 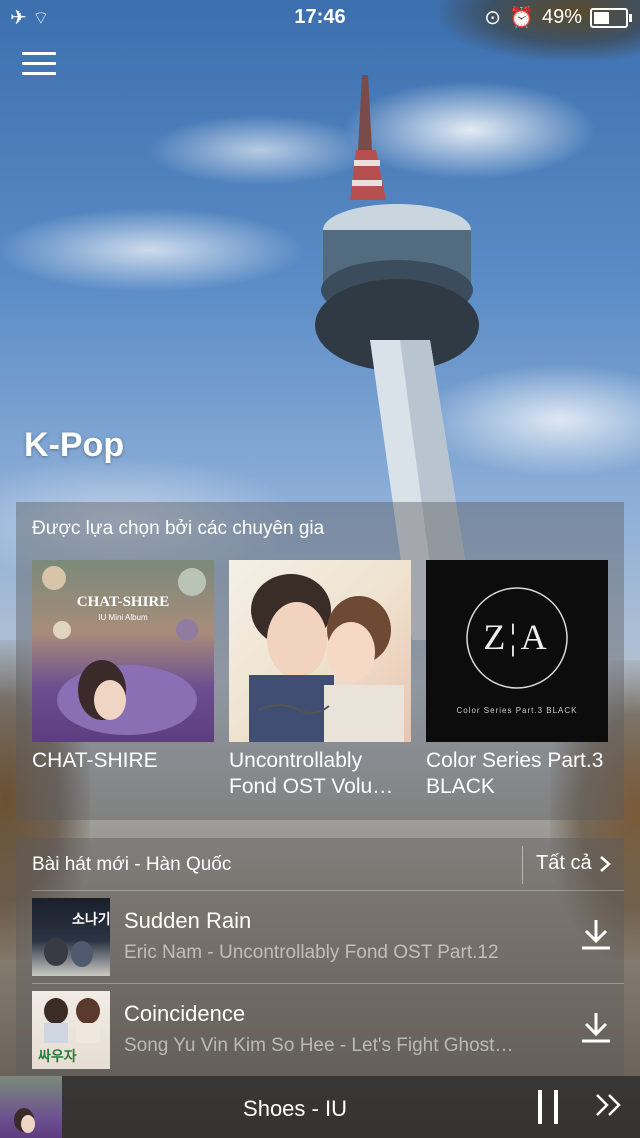 What do you see at coordinates (57, 1057) in the screenshot?
I see `svg-text: 싸우자` at bounding box center [57, 1057].